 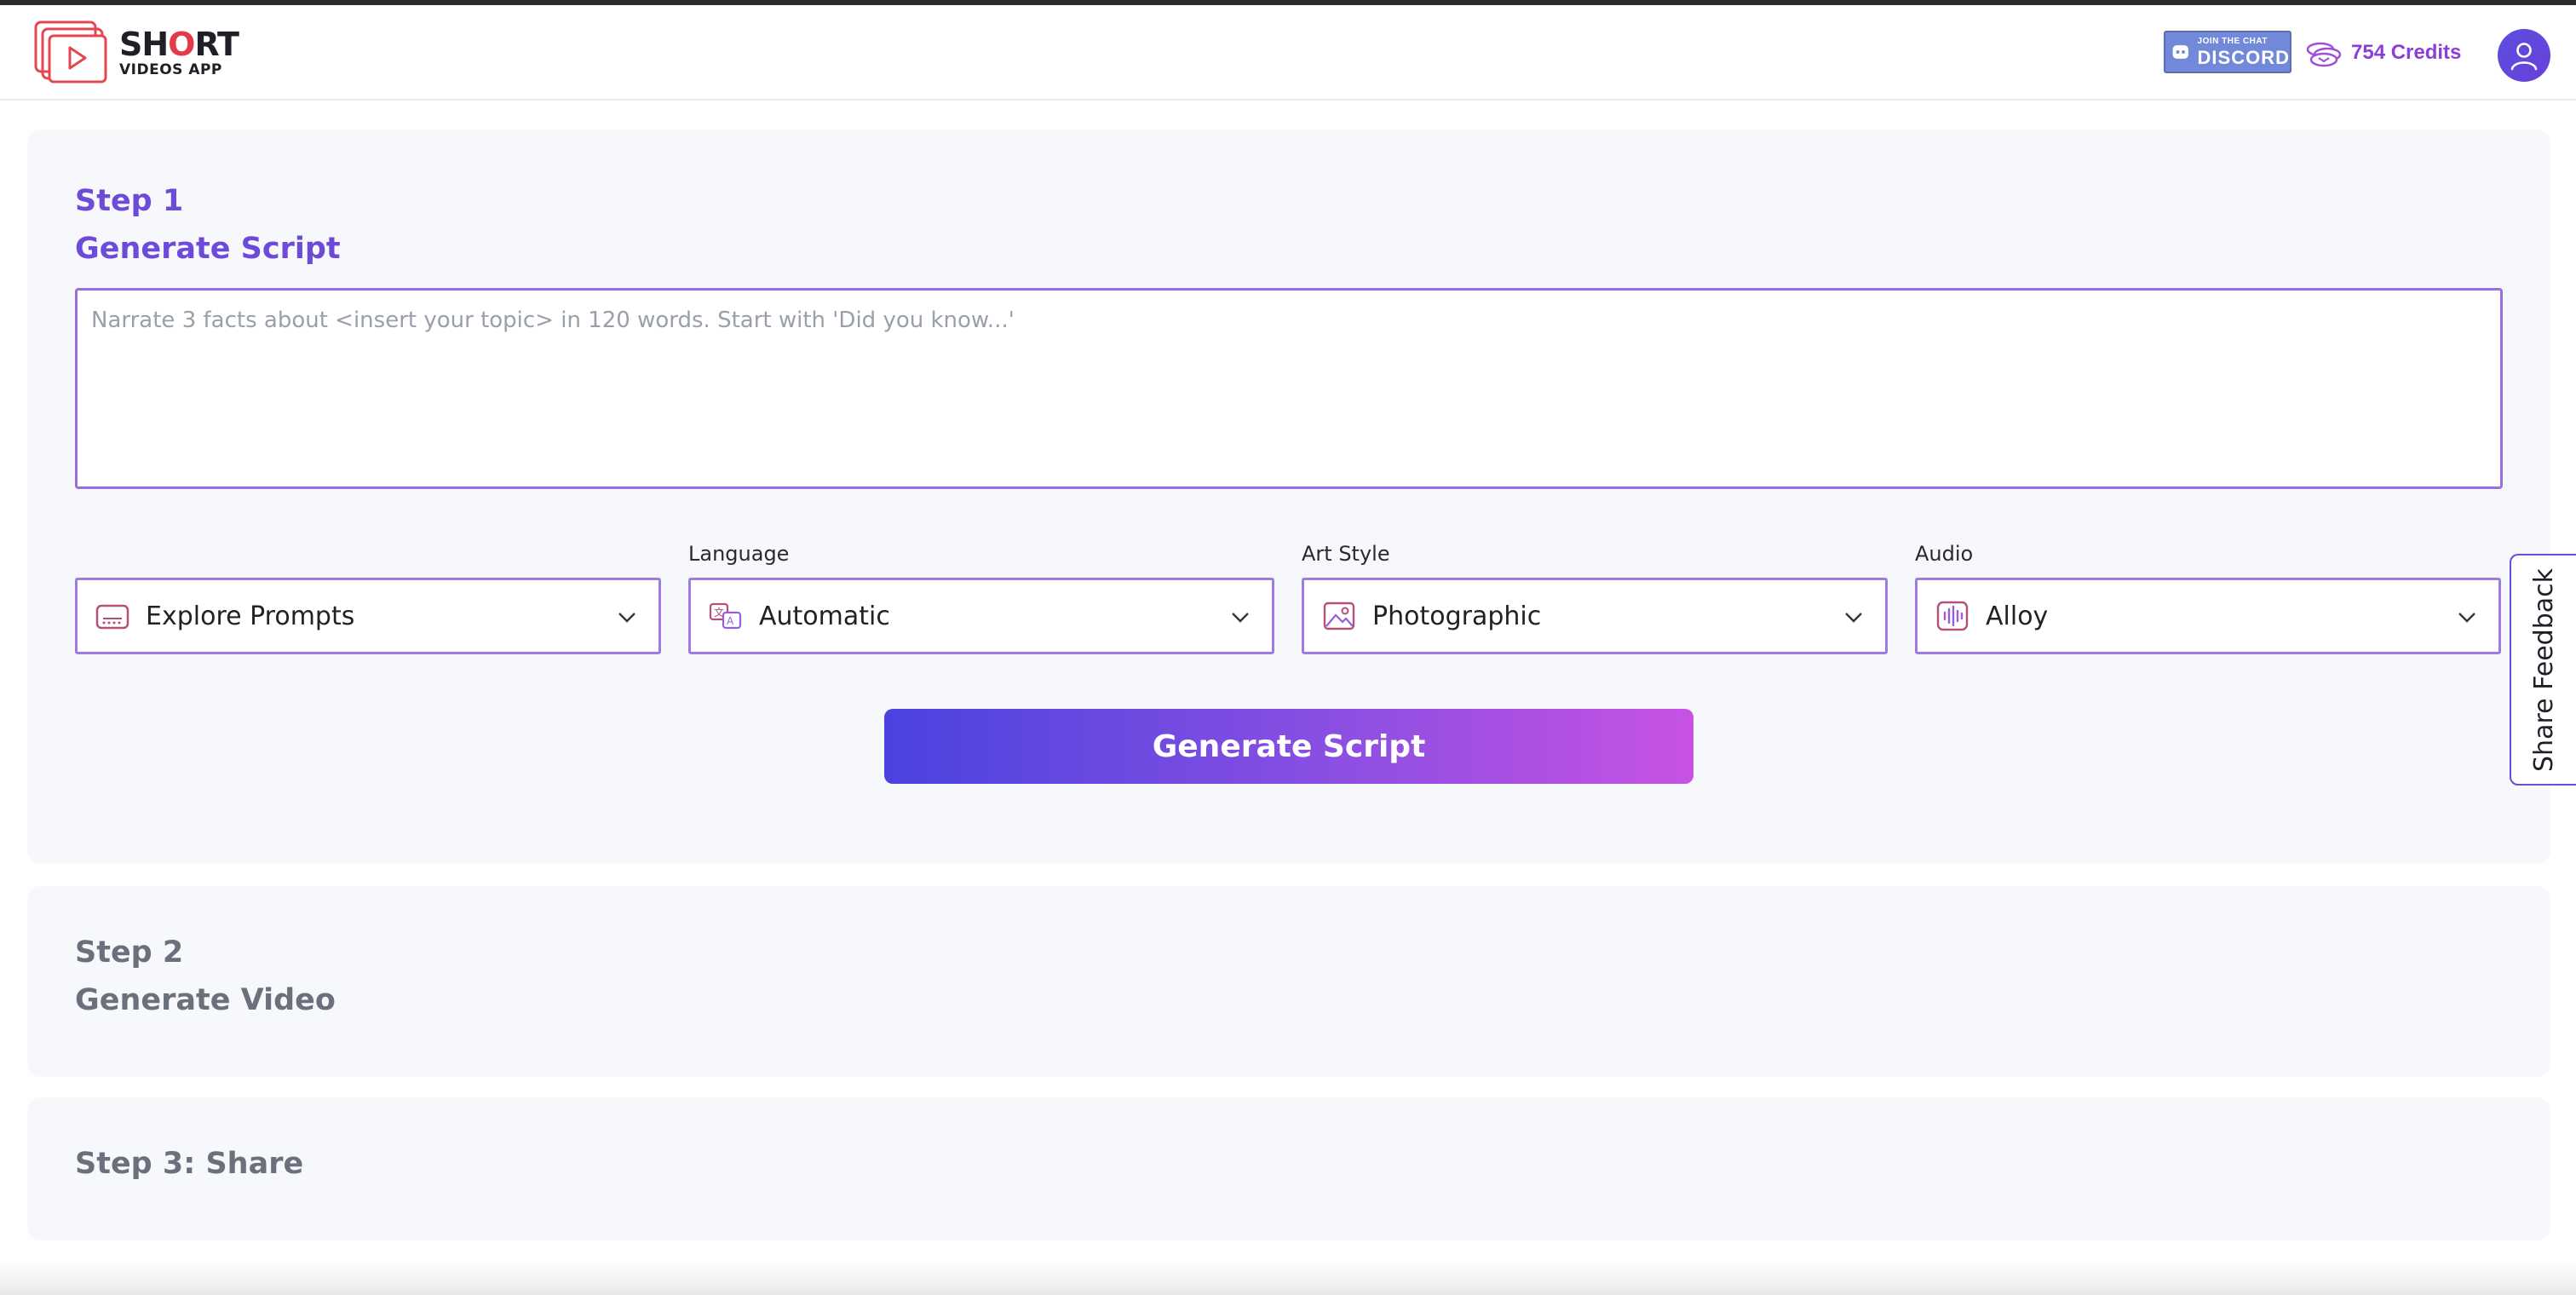 What do you see at coordinates (2232, 41) in the screenshot?
I see `discord-small-text: JOIN THE CHAT` at bounding box center [2232, 41].